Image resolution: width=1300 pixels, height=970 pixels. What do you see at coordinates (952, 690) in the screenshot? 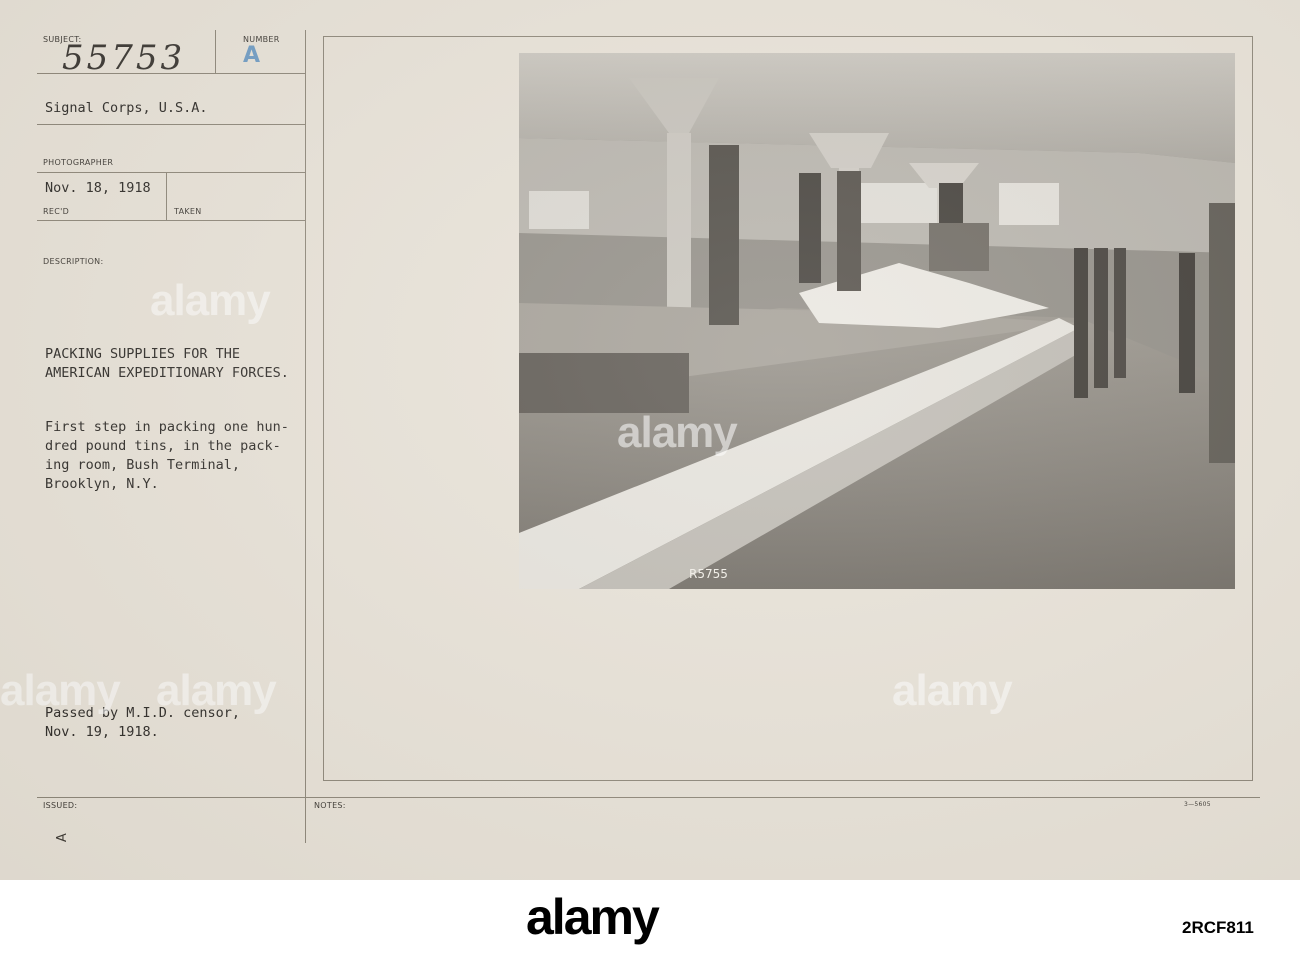
I see `watermark-bottom-right: alamy` at bounding box center [952, 690].